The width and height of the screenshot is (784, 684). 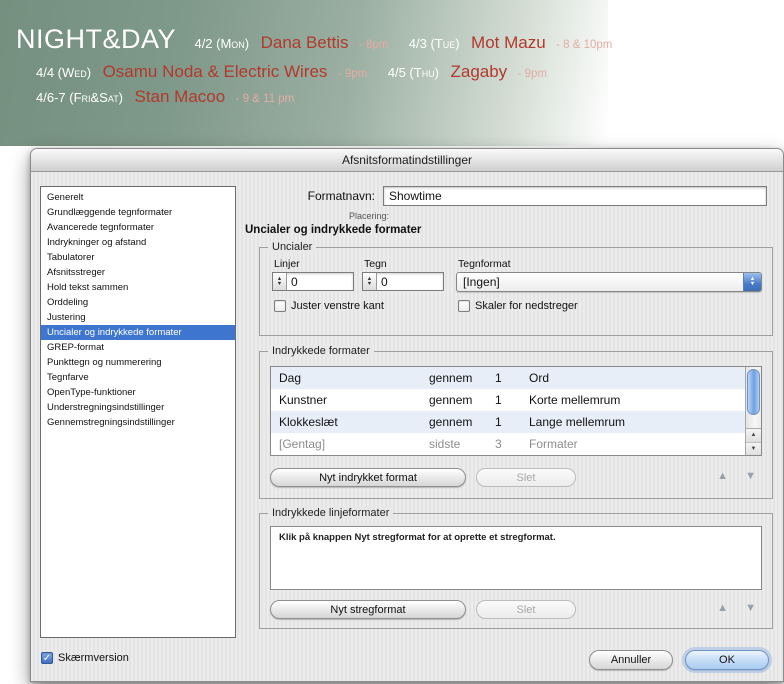 What do you see at coordinates (138, 287) in the screenshot?
I see `sidebar-item-hold-tekst-sammen: Hold tekst sammen` at bounding box center [138, 287].